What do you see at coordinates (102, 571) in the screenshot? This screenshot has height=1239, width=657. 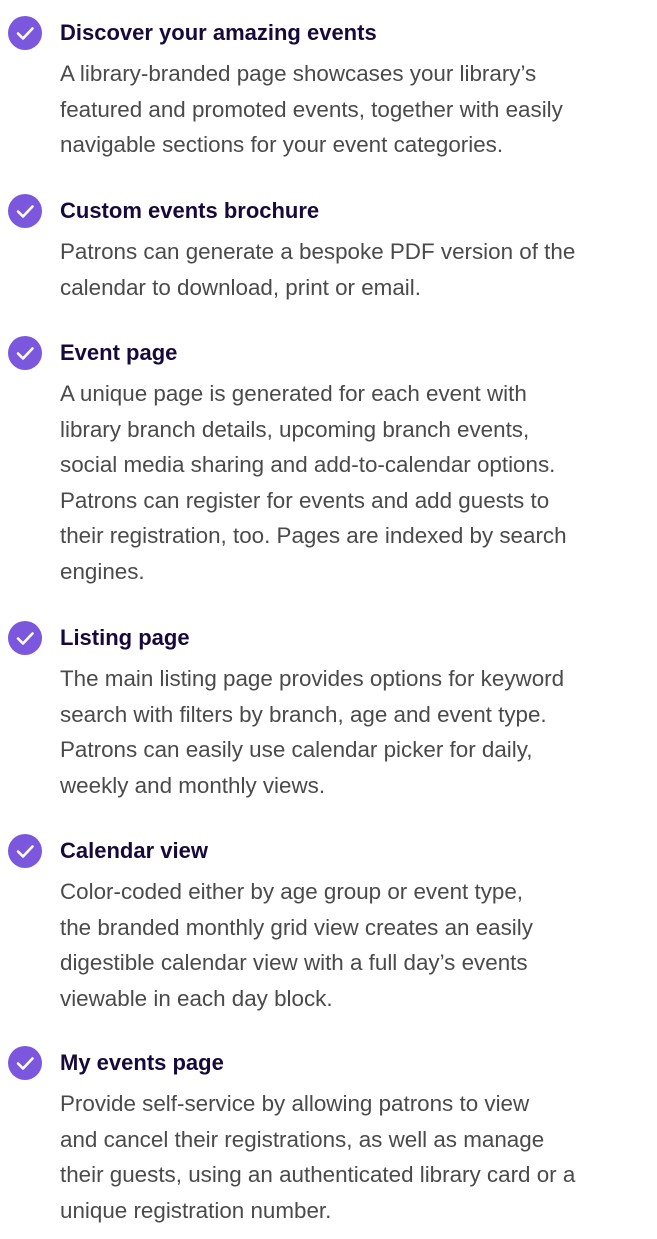 I see `description-line: engines.` at bounding box center [102, 571].